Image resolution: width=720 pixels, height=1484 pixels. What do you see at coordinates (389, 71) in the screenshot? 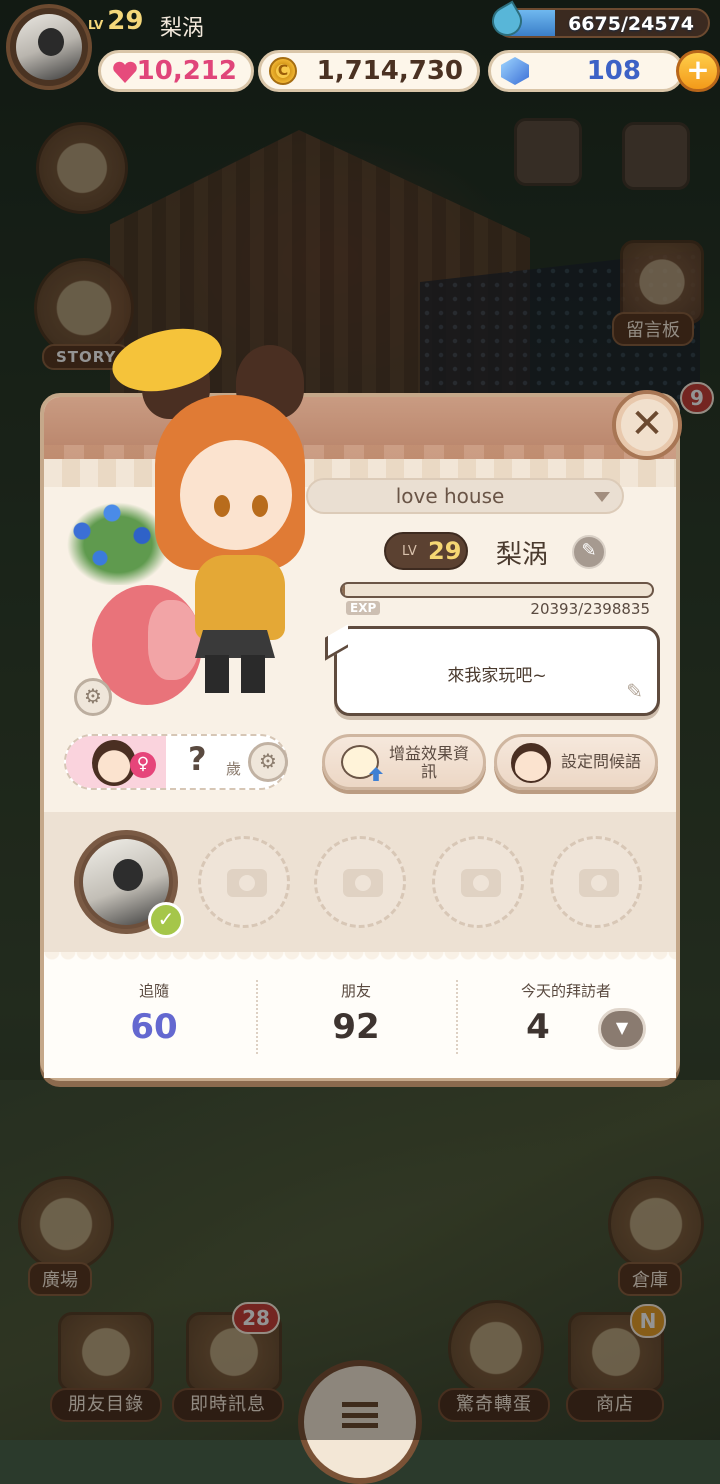
I see `coins-value: 1,714,730` at bounding box center [389, 71].